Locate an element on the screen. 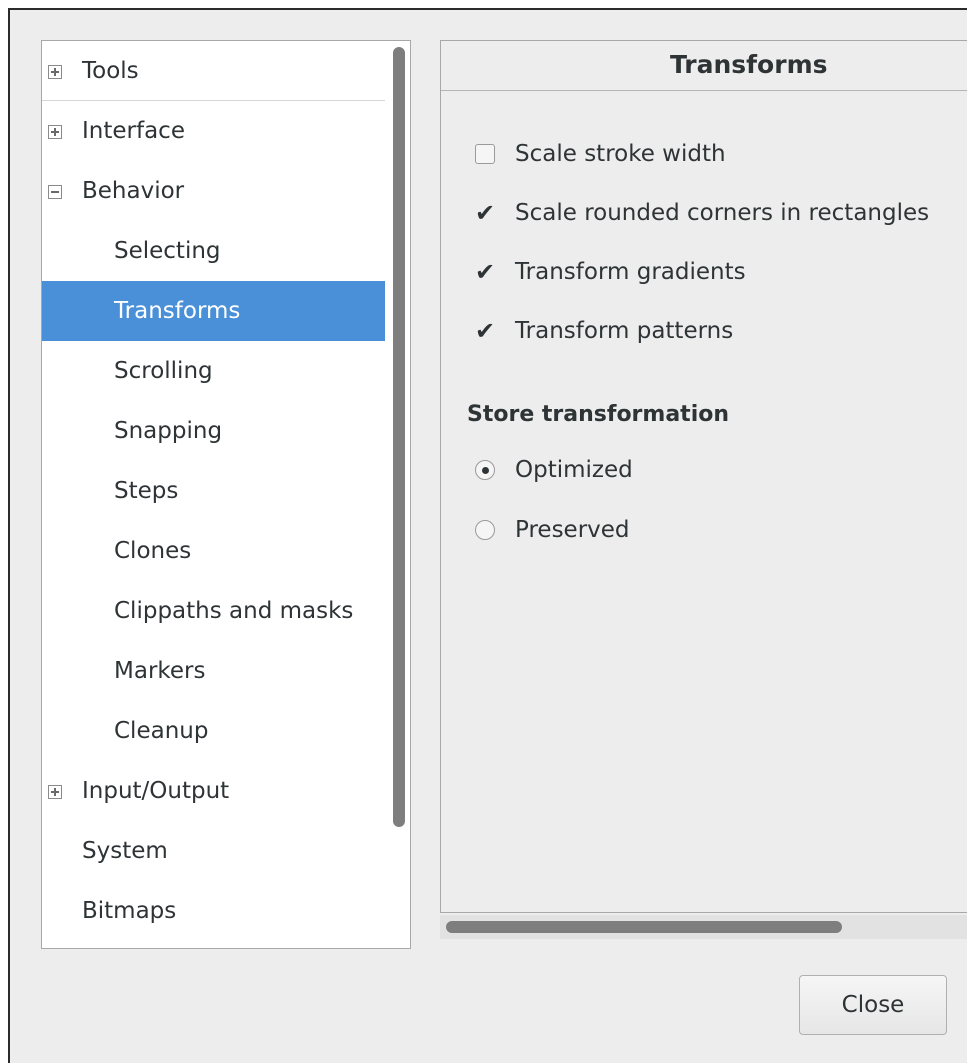  tree-item-clones: Clones is located at coordinates (213, 551).